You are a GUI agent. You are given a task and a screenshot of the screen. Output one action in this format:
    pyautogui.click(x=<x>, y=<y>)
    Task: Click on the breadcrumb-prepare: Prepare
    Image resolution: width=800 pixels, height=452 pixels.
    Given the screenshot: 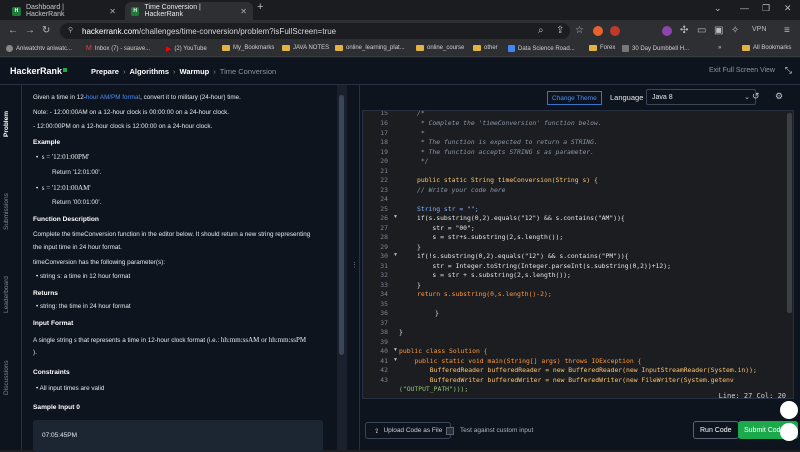 What is the action you would take?
    pyautogui.click(x=105, y=71)
    